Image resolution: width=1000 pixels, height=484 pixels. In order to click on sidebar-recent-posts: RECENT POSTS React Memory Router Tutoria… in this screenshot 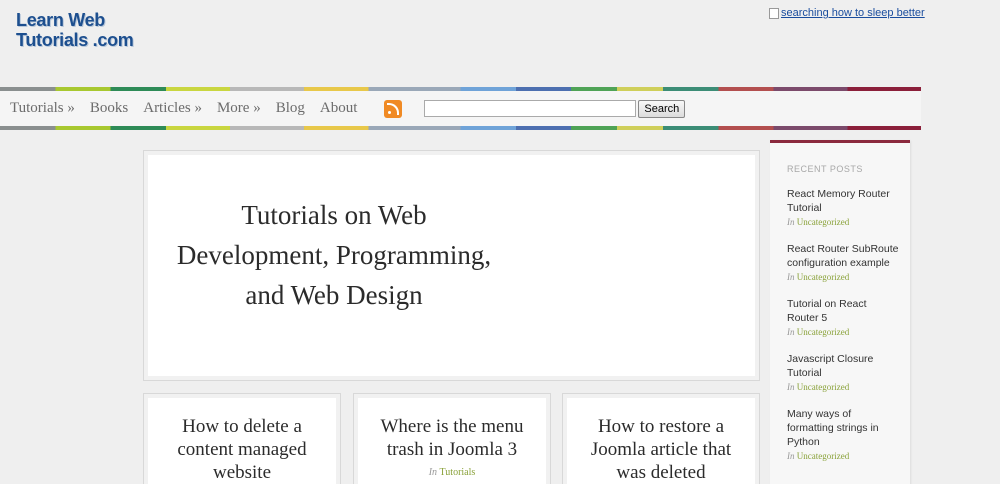, I will do `click(840, 312)`.